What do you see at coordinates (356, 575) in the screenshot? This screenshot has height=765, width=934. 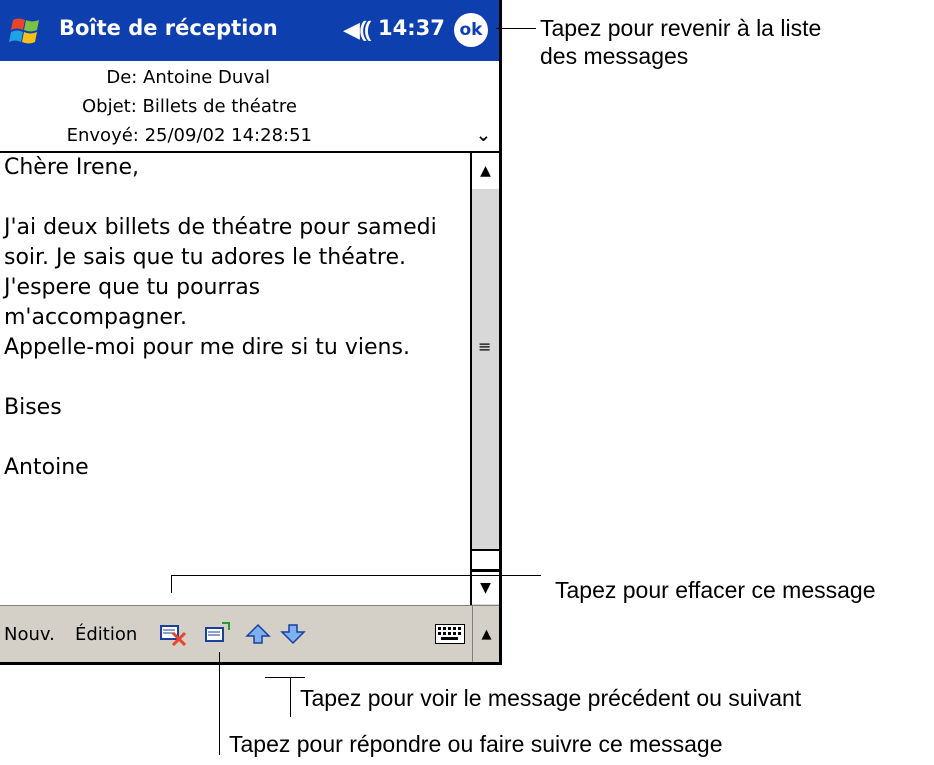 I see `callout-leader-delete` at bounding box center [356, 575].